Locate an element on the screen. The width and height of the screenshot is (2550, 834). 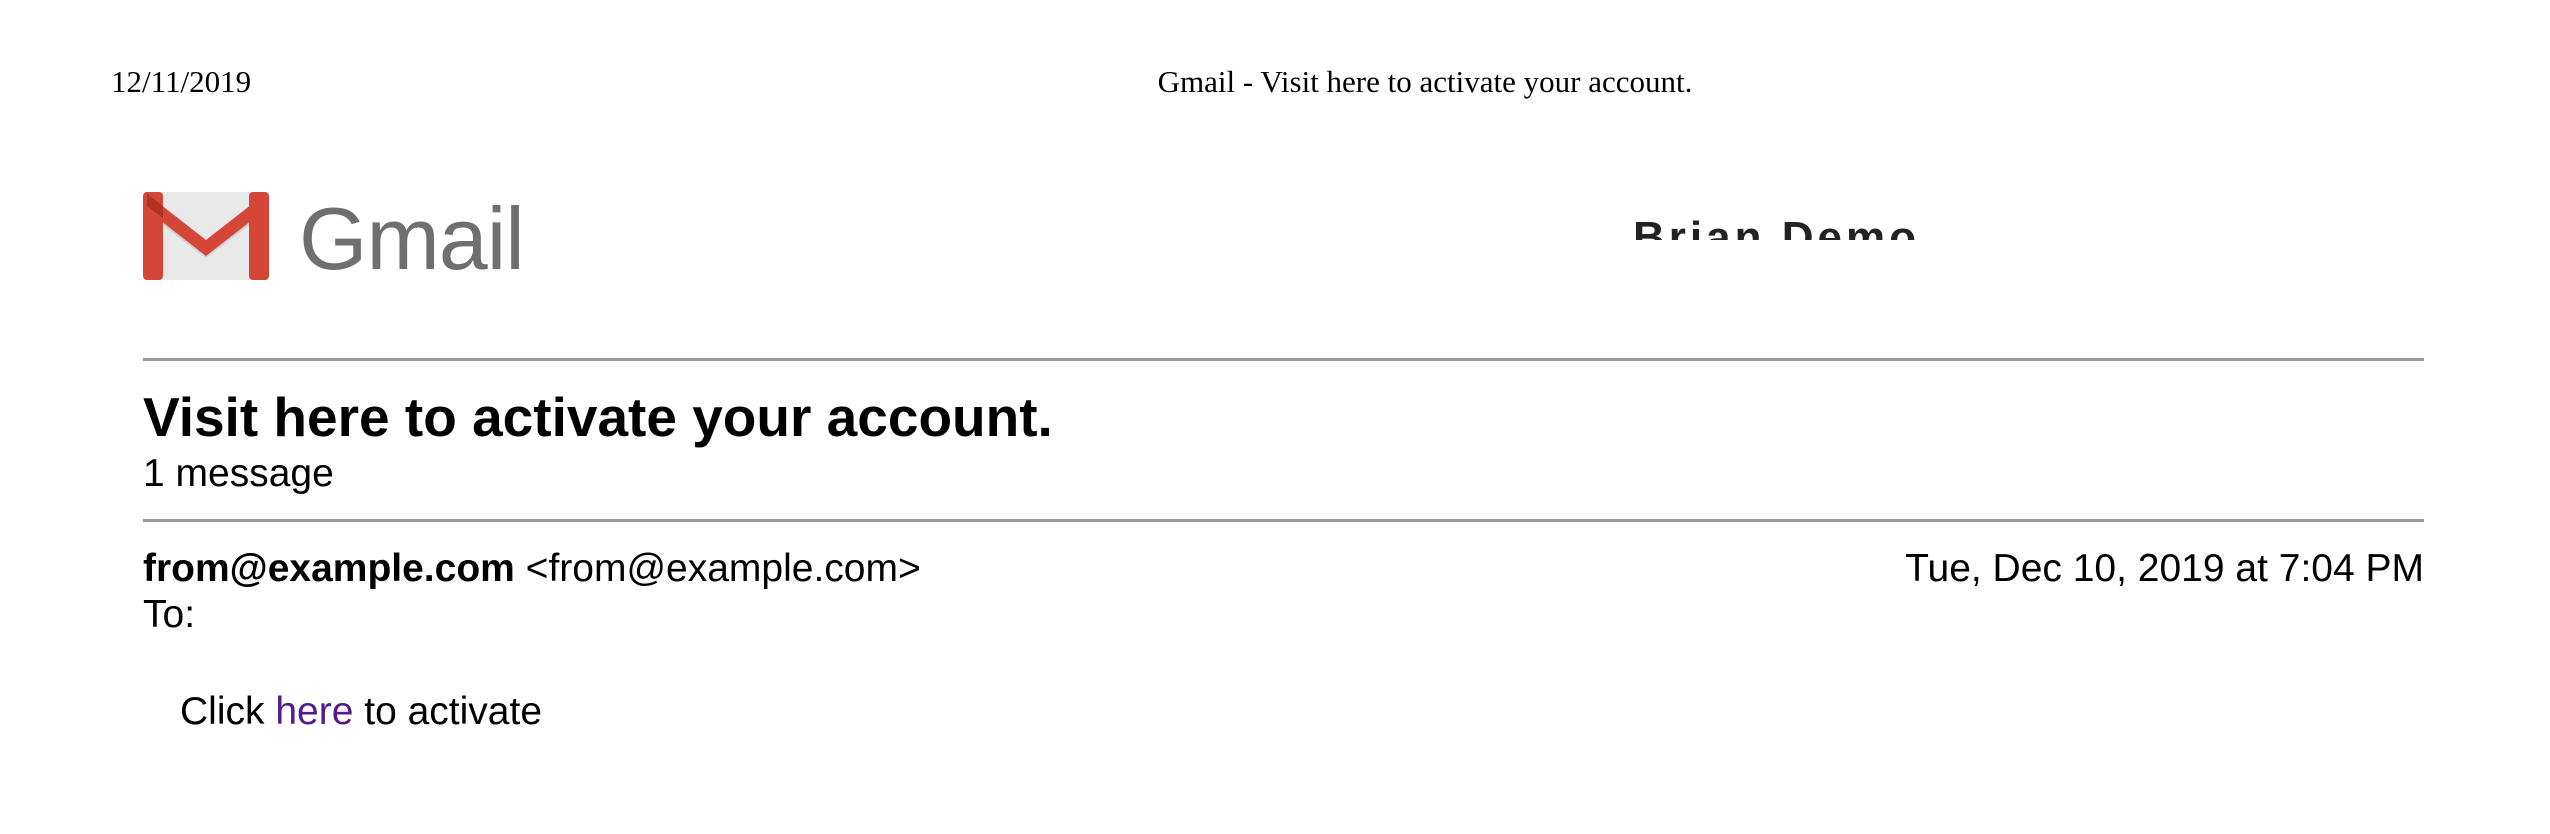
body-prefix: Click is located at coordinates (228, 711).